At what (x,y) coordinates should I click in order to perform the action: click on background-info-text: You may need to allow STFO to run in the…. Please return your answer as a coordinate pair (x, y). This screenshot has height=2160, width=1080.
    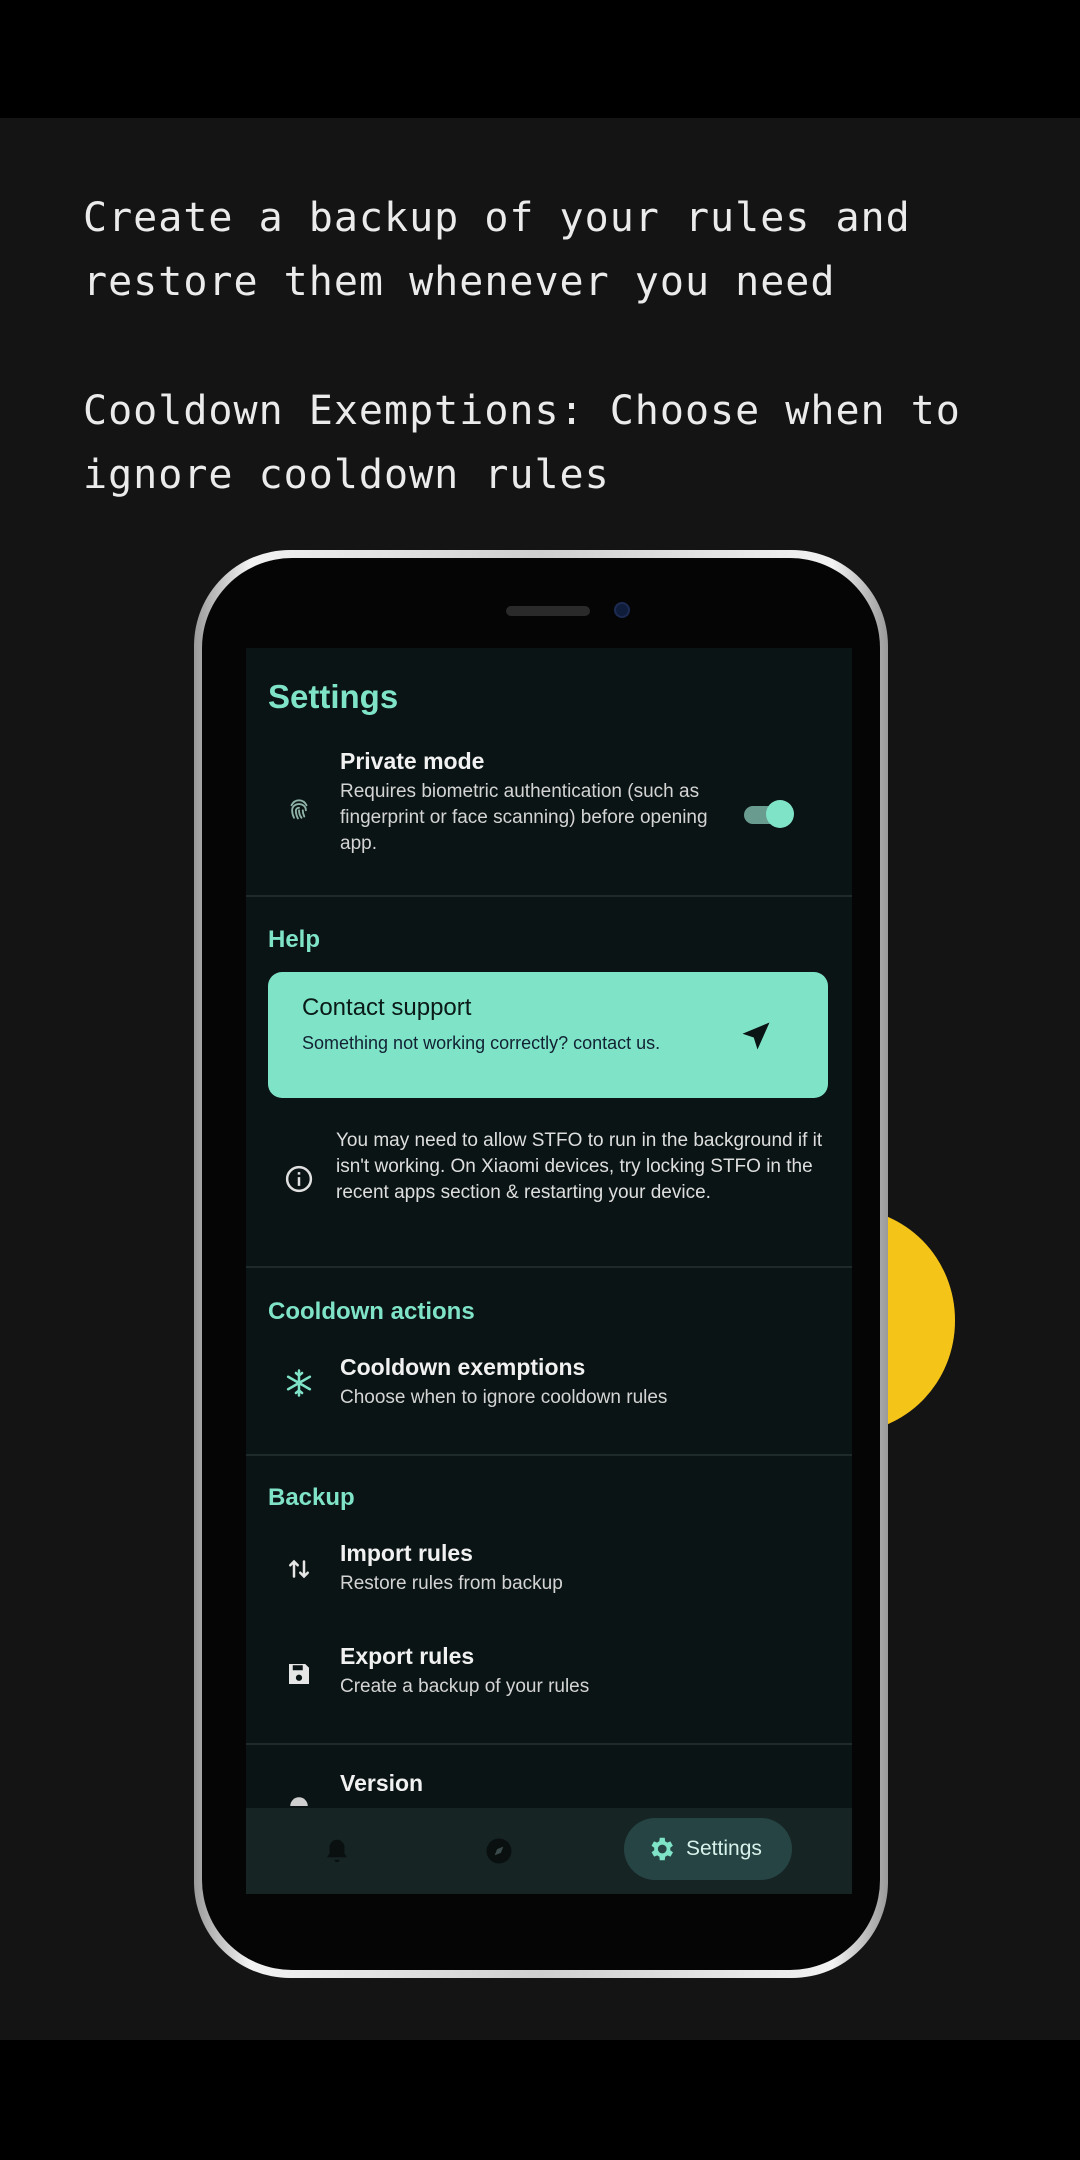
    Looking at the image, I should click on (579, 1166).